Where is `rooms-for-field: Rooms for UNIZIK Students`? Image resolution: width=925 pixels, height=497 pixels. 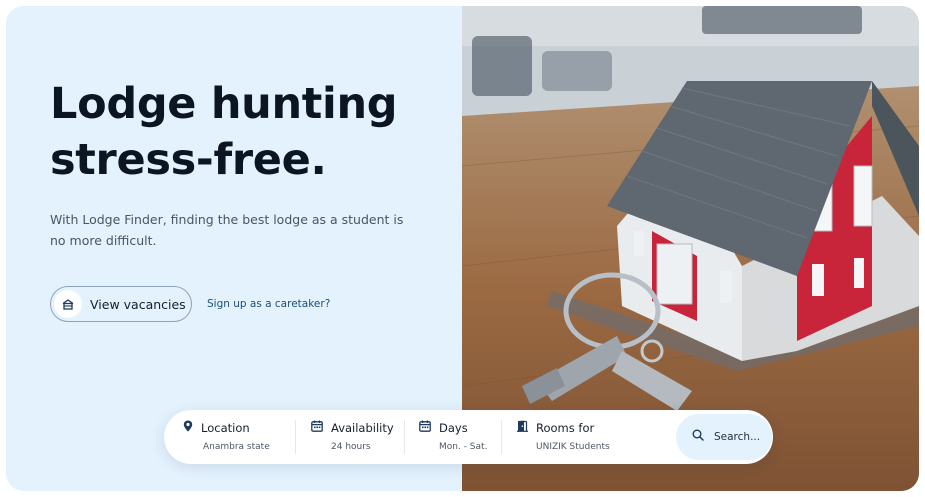 rooms-for-field: Rooms for UNIZIK Students is located at coordinates (592, 437).